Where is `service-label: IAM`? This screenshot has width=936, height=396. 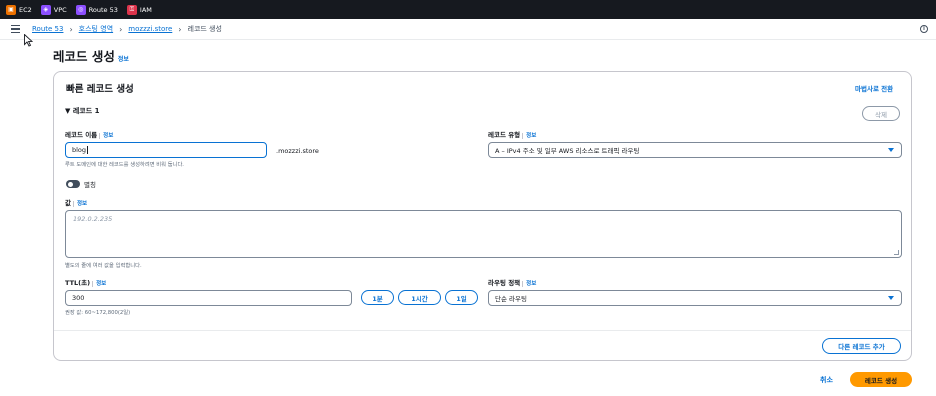 service-label: IAM is located at coordinates (145, 9).